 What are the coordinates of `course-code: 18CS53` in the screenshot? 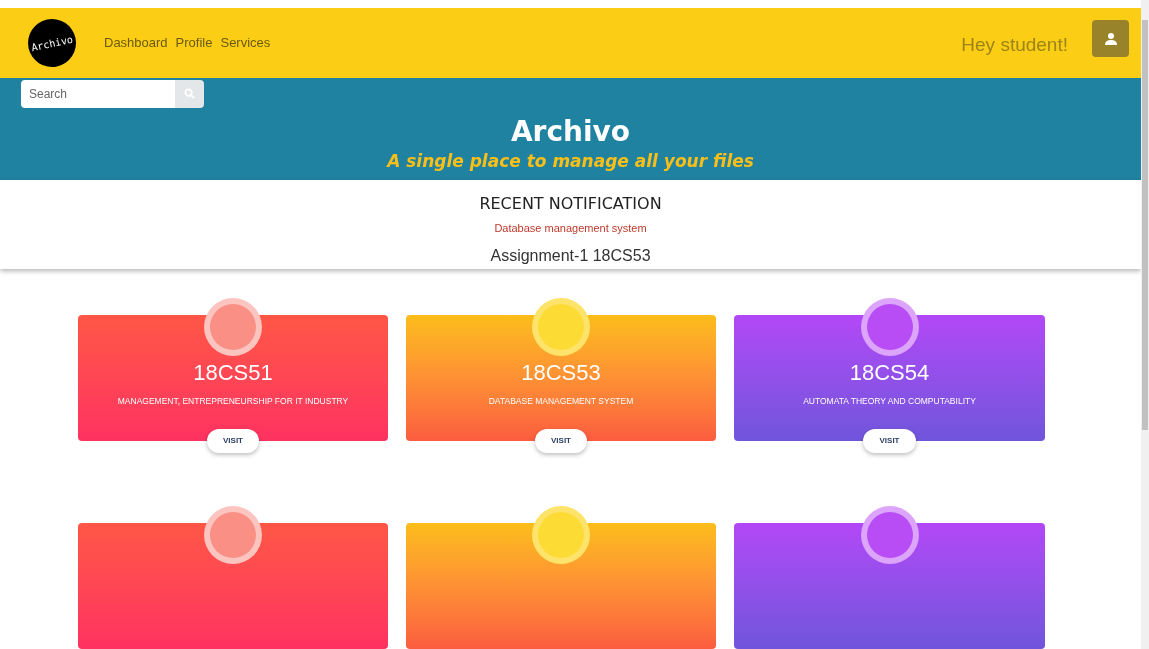 It's located at (561, 373).